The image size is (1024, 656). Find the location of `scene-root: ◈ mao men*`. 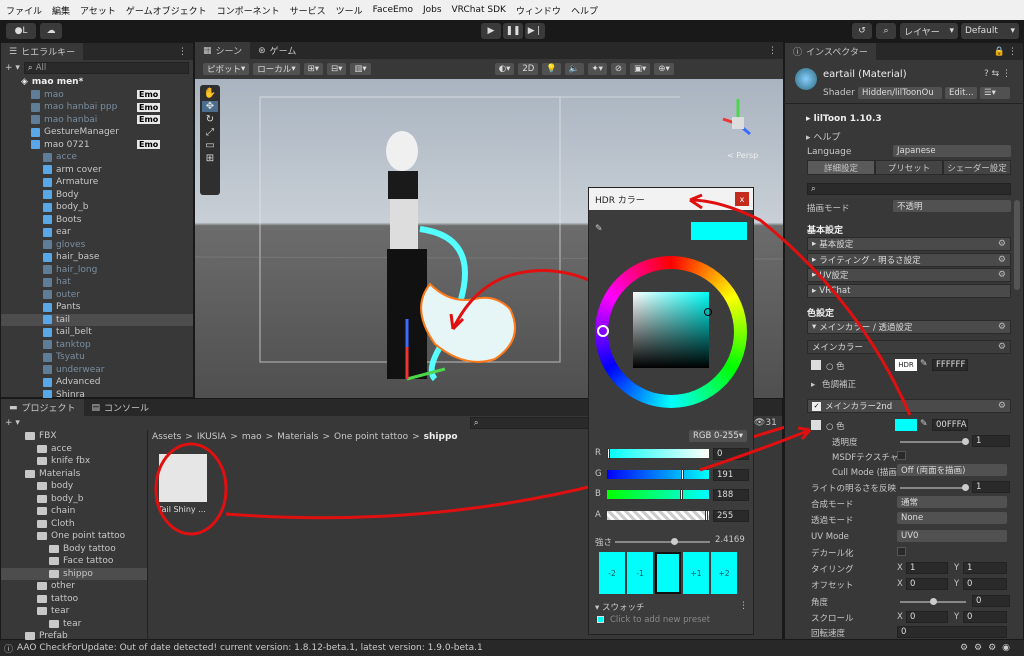

scene-root: ◈ mao men* is located at coordinates (97, 82).